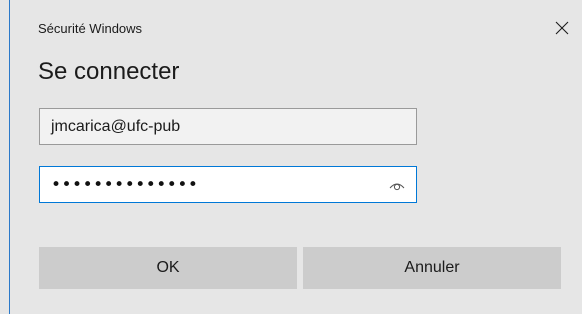 This screenshot has width=582, height=314. Describe the element at coordinates (90, 28) in the screenshot. I see `window-title: Sécurité Windows` at that location.